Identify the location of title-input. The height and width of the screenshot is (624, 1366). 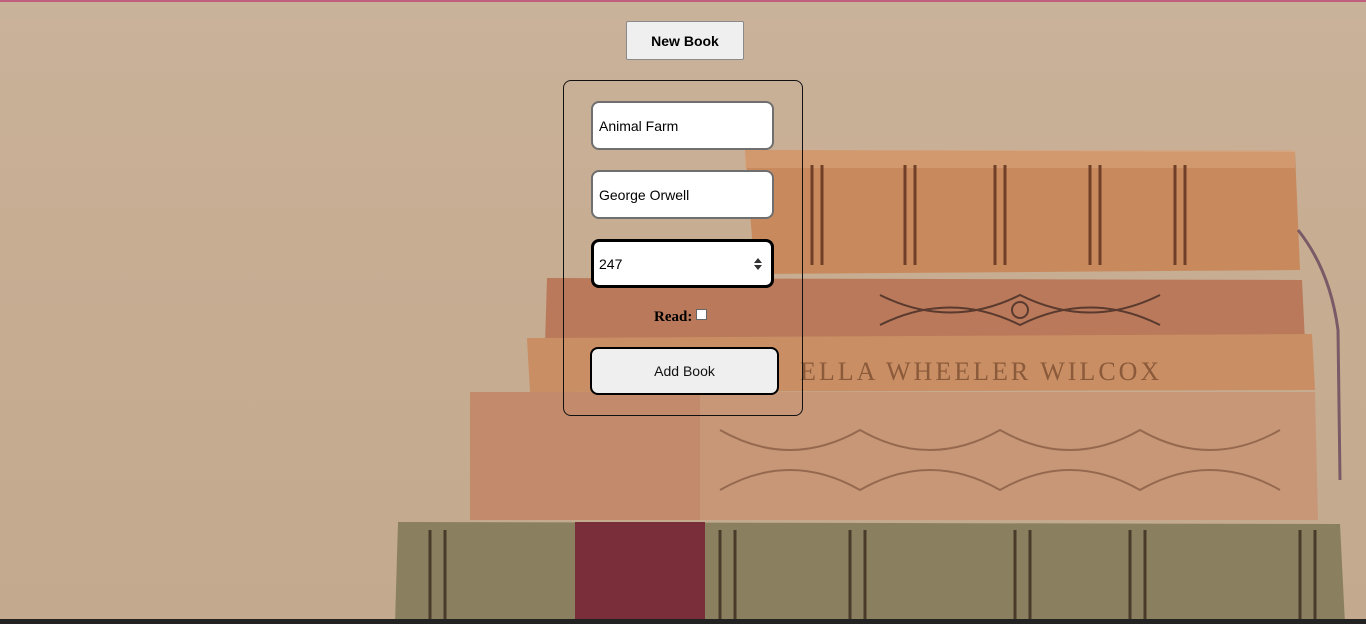
(682, 125).